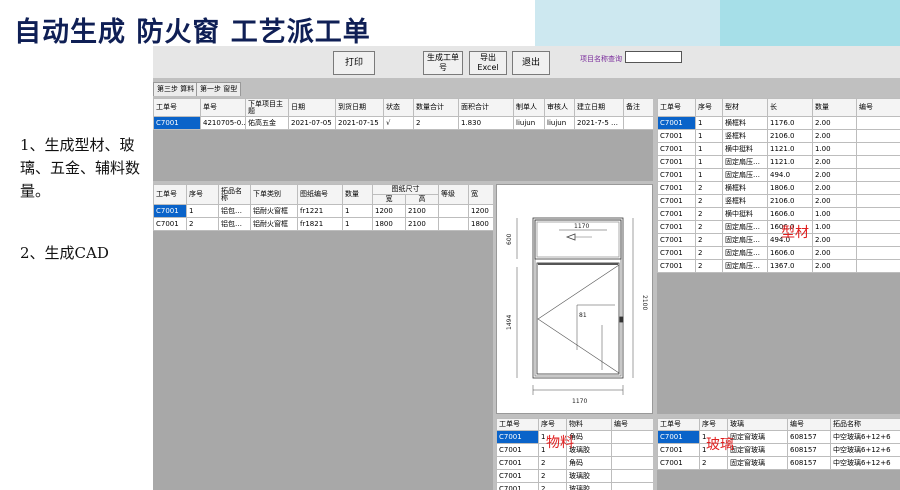  I want to click on table-row: C7001 1 固定扇压… 1121.0 2.00, so click(778, 162).